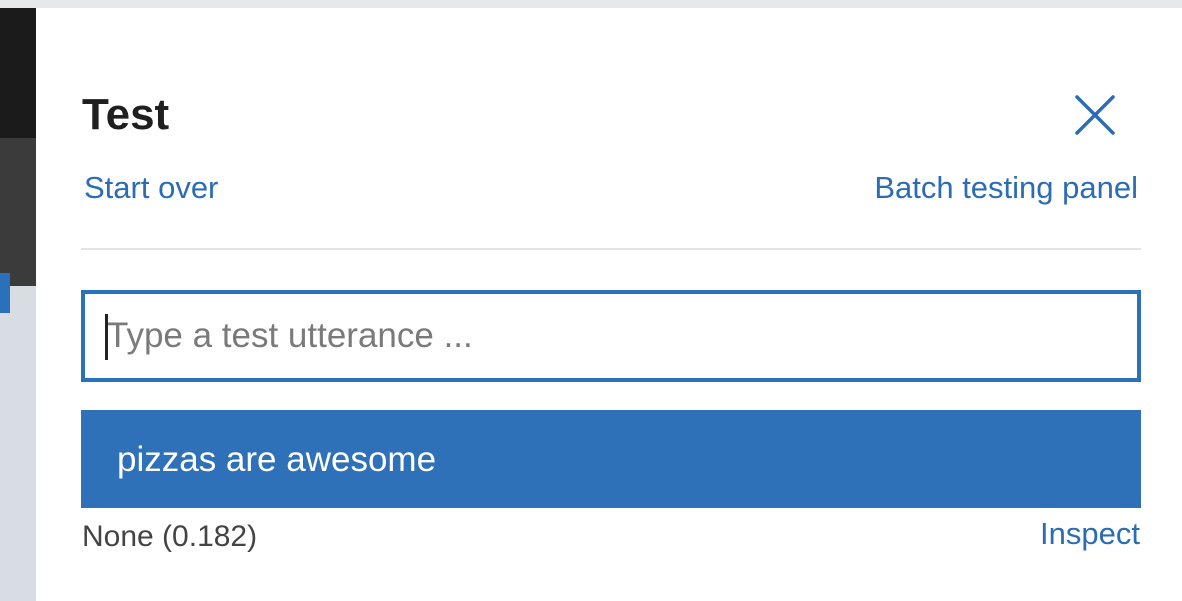  Describe the element at coordinates (170, 536) in the screenshot. I see `top-intent-score: None (0.182)` at that location.